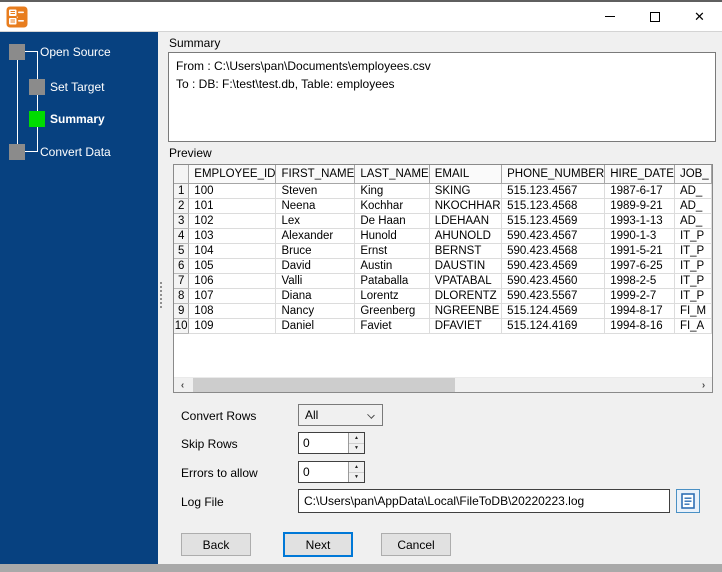  I want to click on horizontal-scrollbar: ‹ ›, so click(443, 384).